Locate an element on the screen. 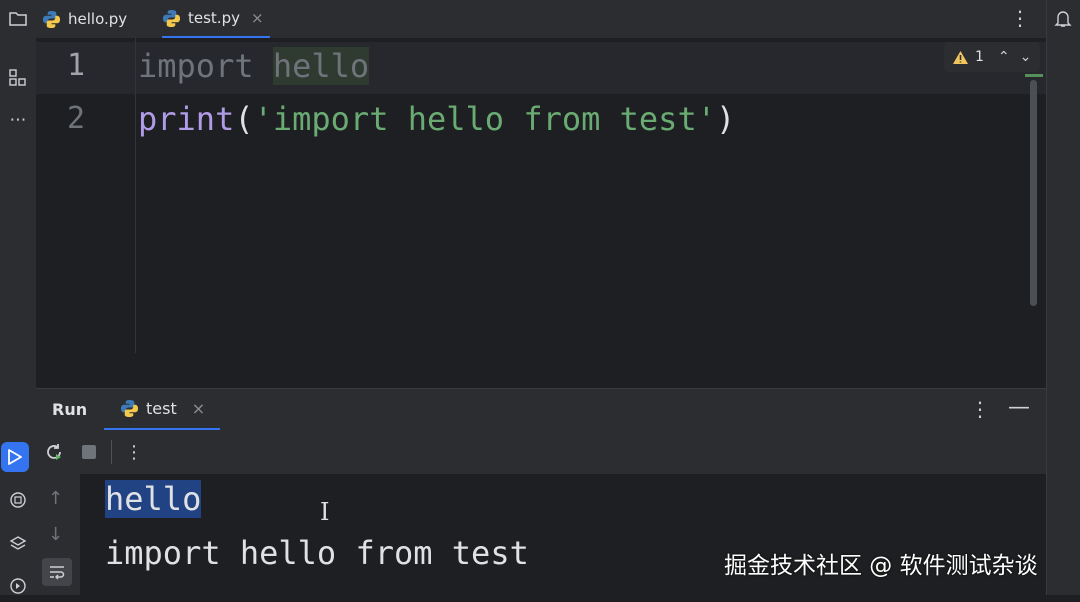  layers-icon is located at coordinates (18, 544).